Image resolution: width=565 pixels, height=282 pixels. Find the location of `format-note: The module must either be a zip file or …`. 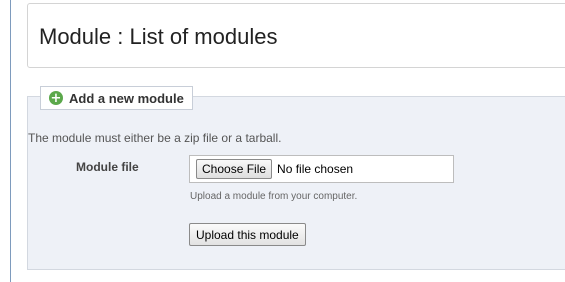

format-note: The module must either be a zip file or … is located at coordinates (155, 138).